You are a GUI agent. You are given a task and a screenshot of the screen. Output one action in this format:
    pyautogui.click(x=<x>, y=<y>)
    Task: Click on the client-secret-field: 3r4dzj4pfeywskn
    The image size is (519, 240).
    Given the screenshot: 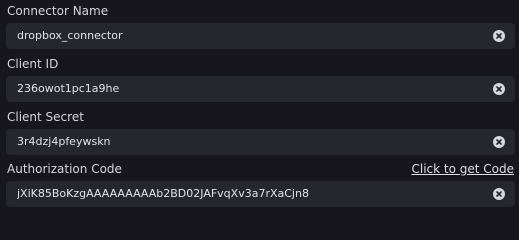 What is the action you would take?
    pyautogui.click(x=260, y=142)
    